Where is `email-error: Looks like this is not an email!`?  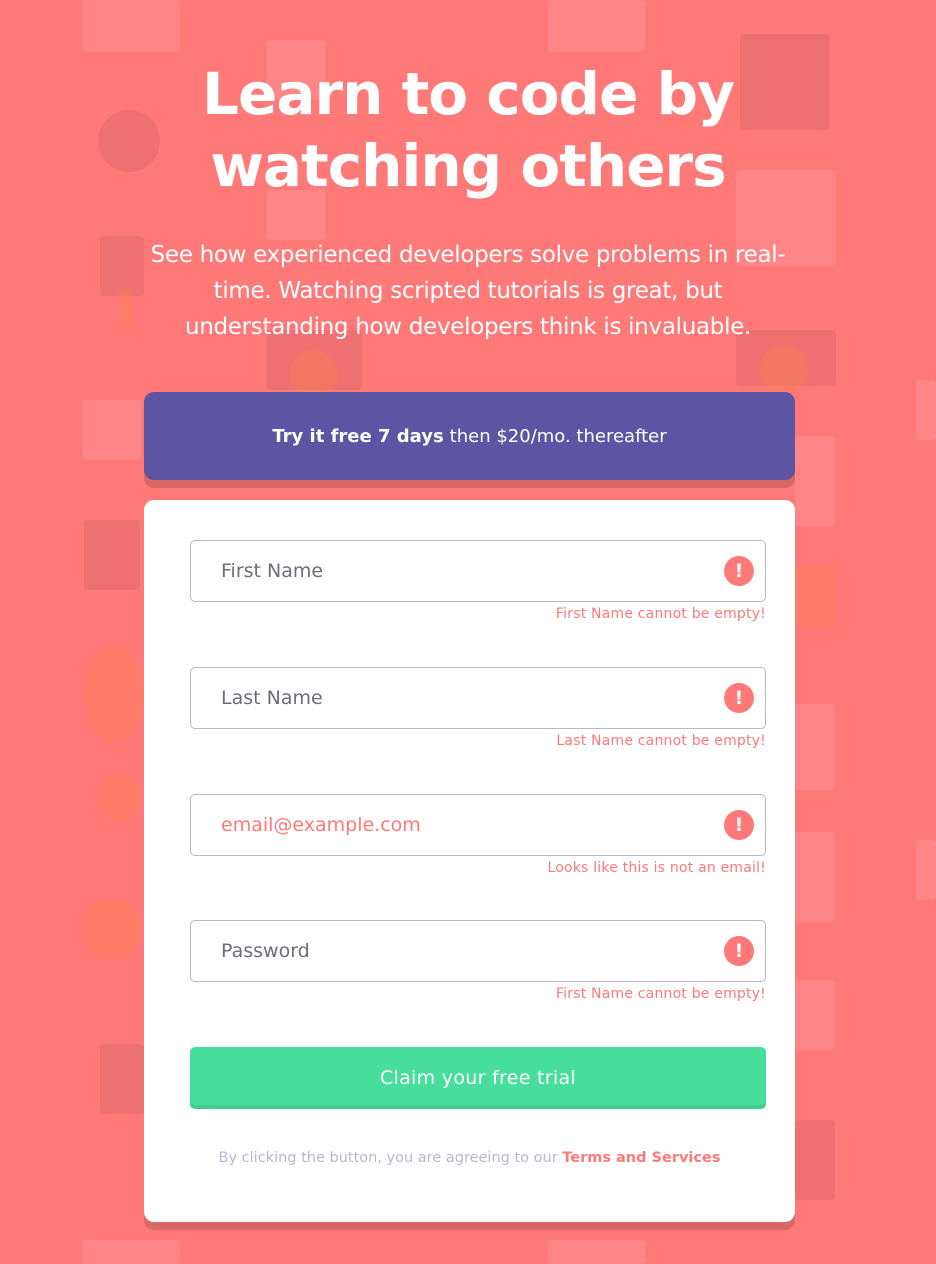
email-error: Looks like this is not an email! is located at coordinates (656, 868).